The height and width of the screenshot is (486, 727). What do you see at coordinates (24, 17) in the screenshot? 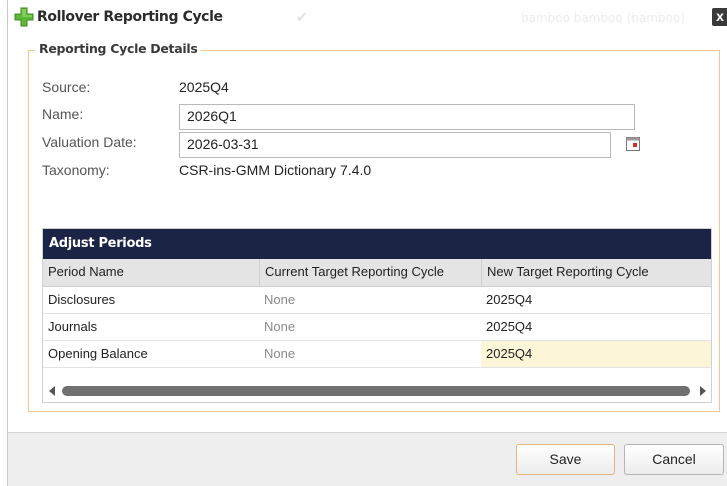
I see `green-plus-icon` at bounding box center [24, 17].